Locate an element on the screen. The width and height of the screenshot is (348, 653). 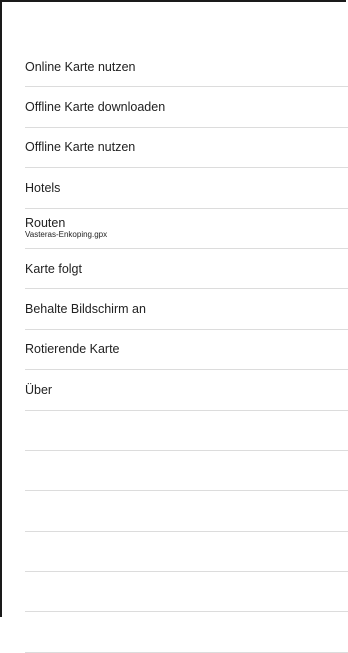
menu-item-sublabel-route-file: Vasteras-Enkoping.gpx is located at coordinates (66, 235).